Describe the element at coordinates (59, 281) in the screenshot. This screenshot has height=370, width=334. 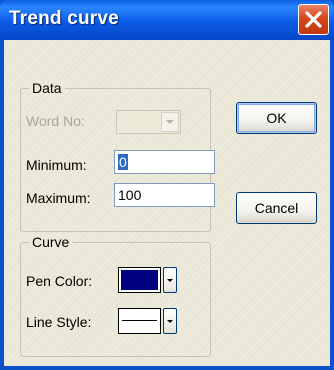
I see `pen-color-label: Pen Color:` at that location.